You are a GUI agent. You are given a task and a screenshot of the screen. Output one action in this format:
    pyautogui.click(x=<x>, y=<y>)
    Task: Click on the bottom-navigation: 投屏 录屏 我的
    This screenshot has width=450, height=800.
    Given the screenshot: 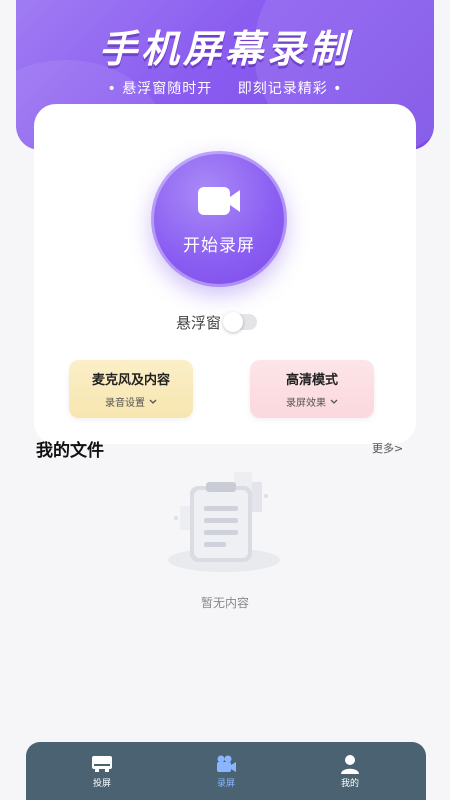 What is the action you would take?
    pyautogui.click(x=226, y=771)
    